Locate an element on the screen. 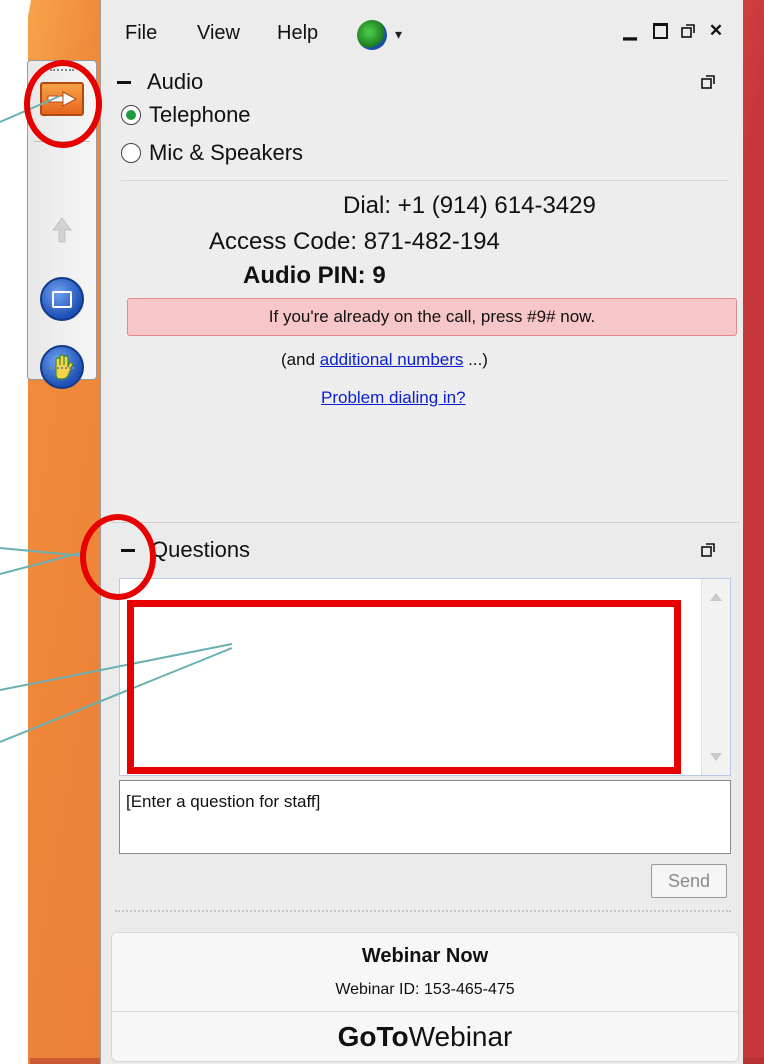 This screenshot has width=764, height=1064. additional-numbers-link: additional numbers is located at coordinates (392, 359).